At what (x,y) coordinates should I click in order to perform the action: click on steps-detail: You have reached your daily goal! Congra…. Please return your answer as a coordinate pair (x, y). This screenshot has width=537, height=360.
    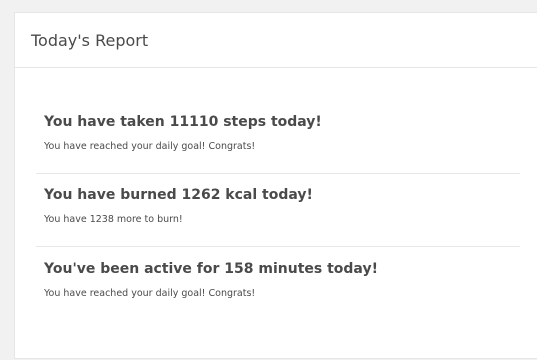
    Looking at the image, I should click on (150, 146).